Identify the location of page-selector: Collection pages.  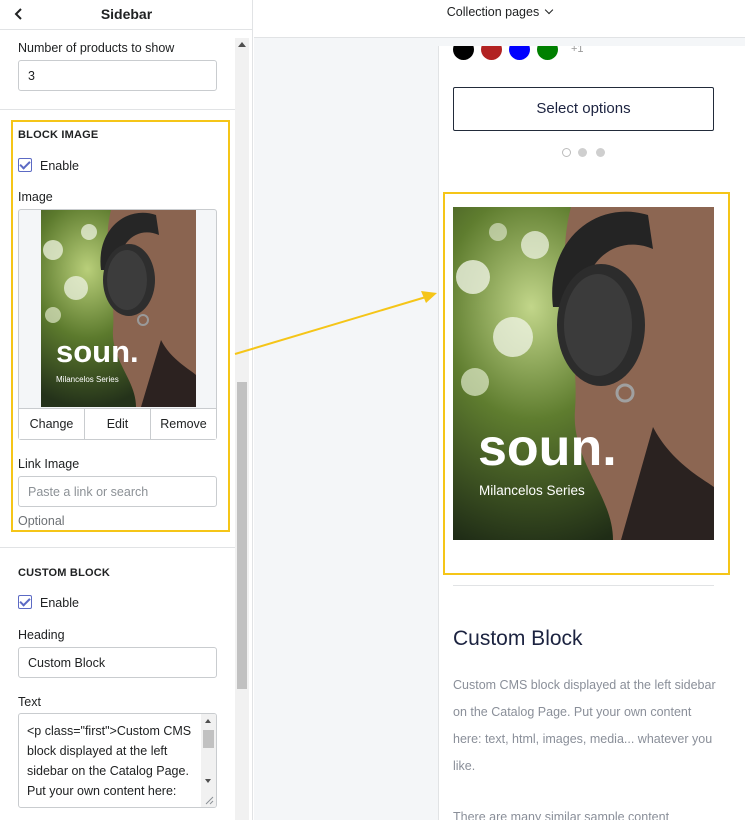
(499, 12).